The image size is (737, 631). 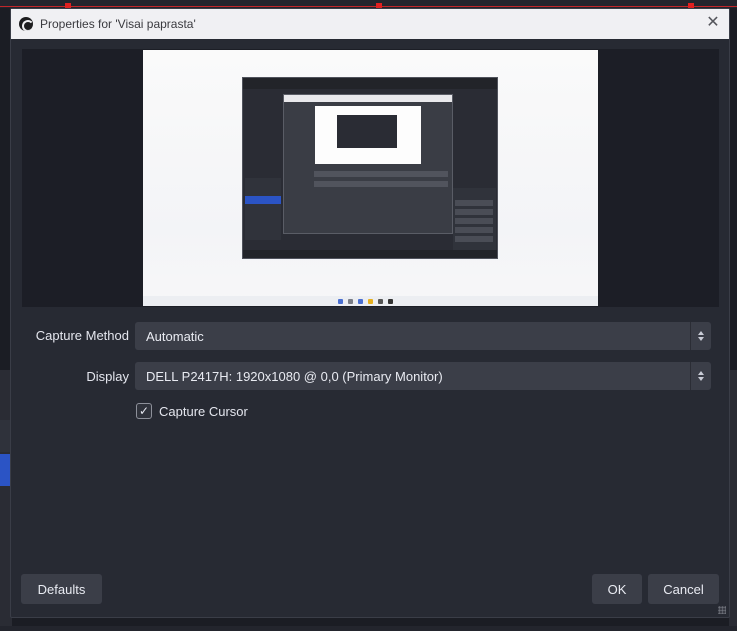 I want to click on close-icon: ✕, so click(x=713, y=23).